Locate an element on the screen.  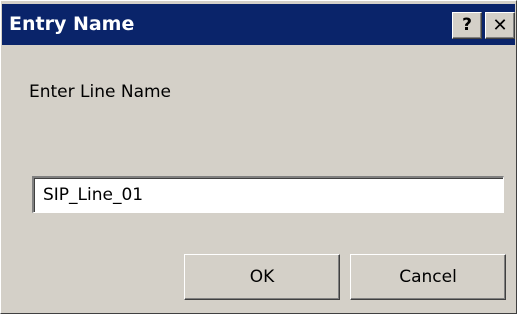
help-icon: ? is located at coordinates (467, 25).